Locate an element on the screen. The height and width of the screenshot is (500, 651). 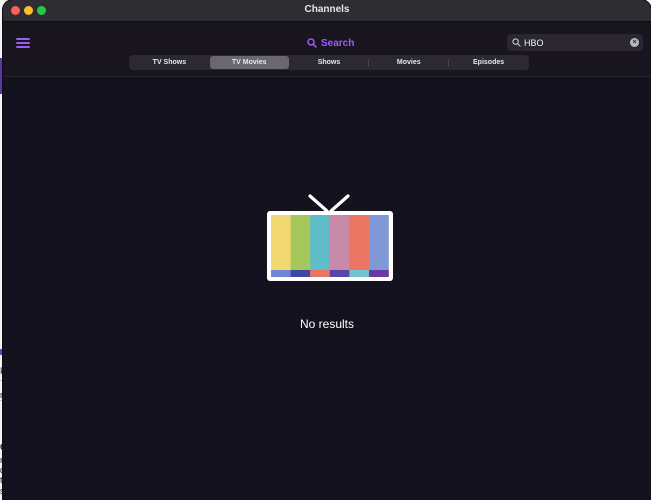
search-input is located at coordinates (574, 42).